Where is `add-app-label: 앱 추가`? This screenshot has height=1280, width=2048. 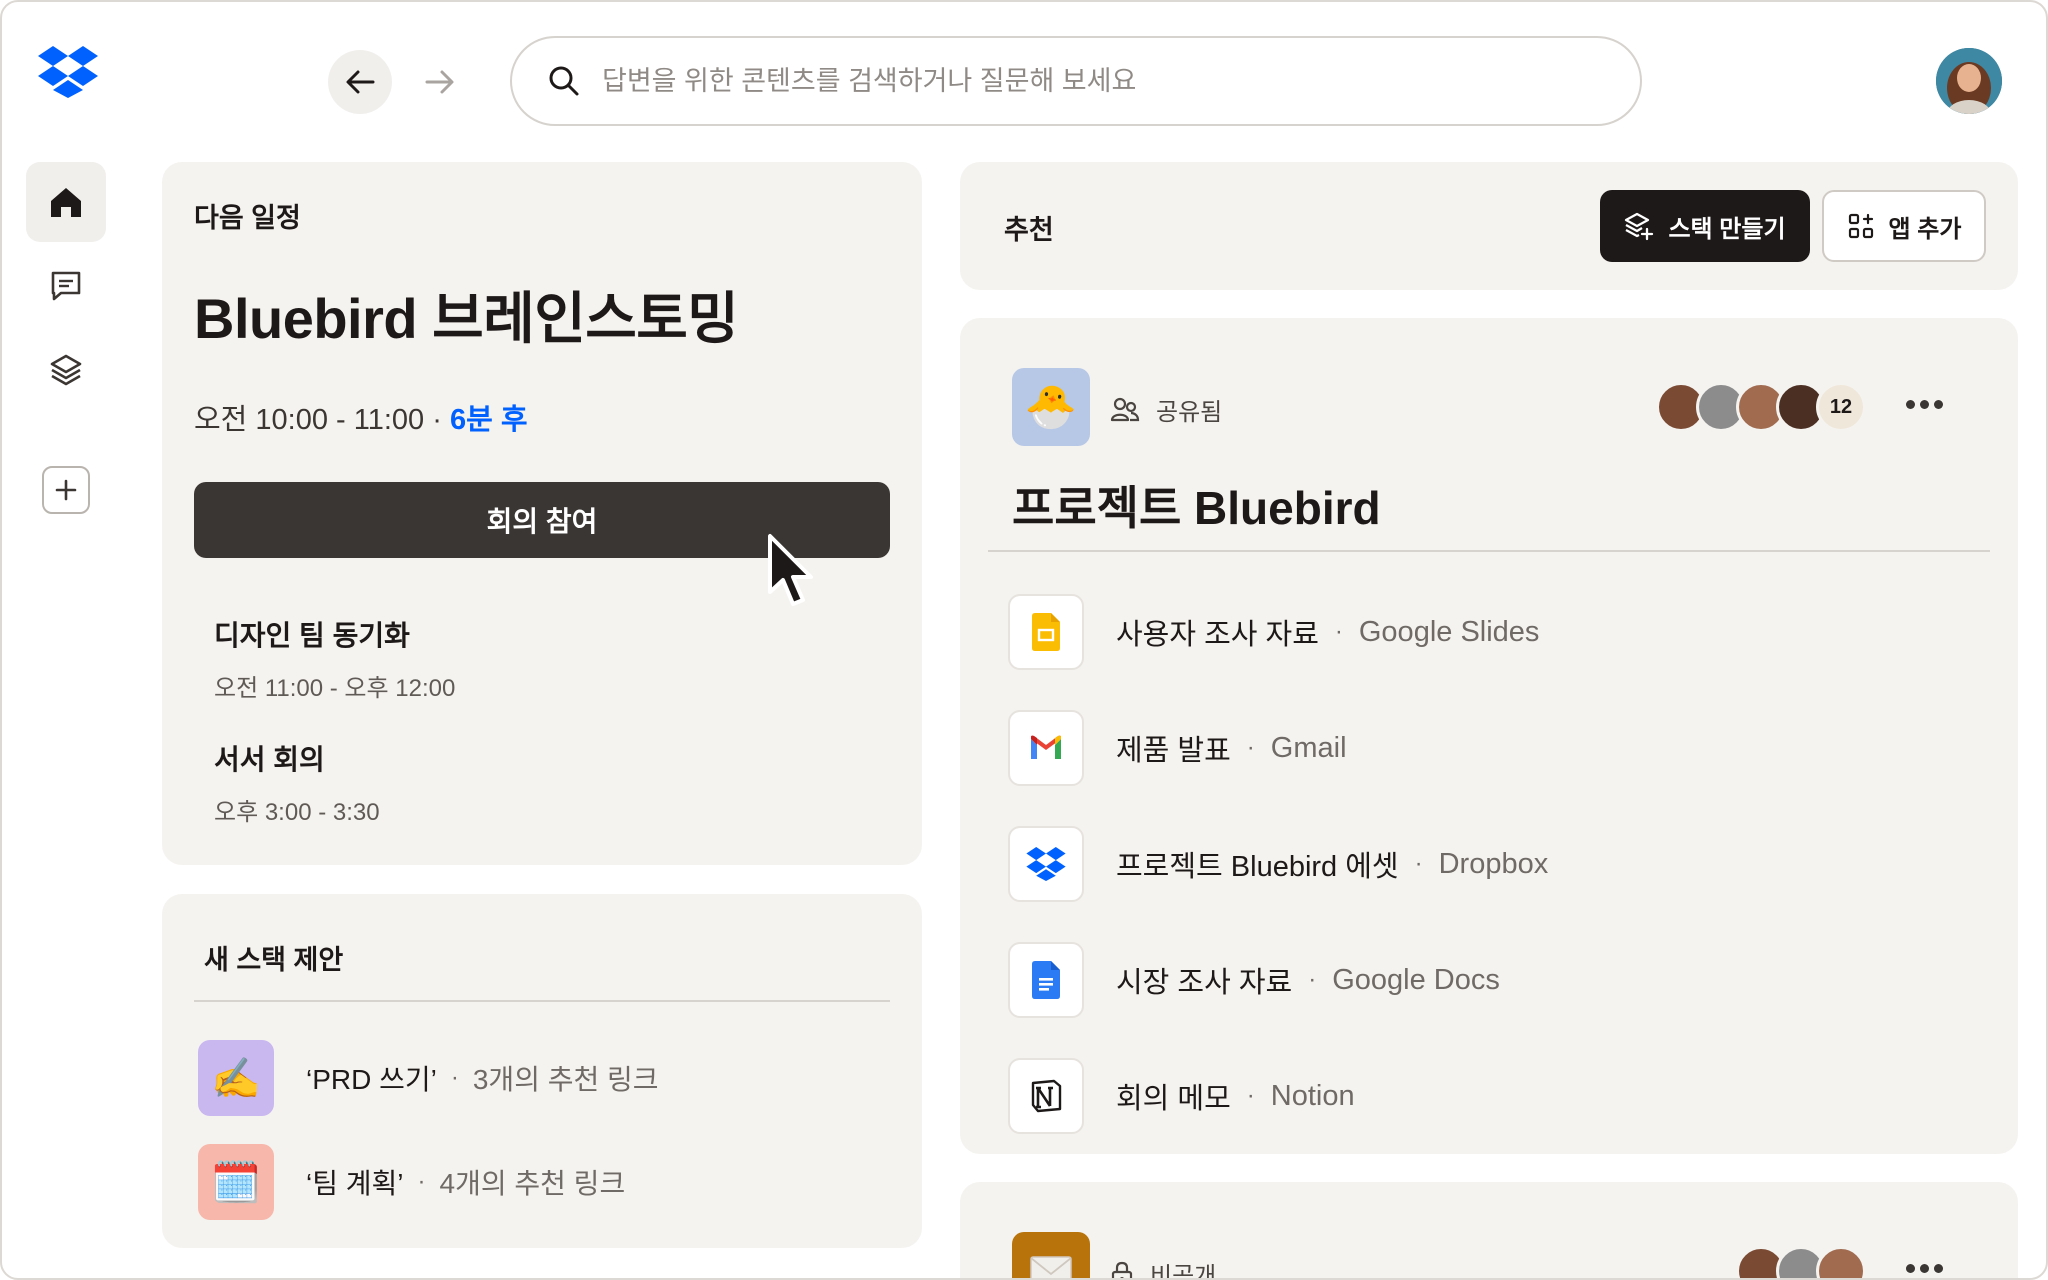
add-app-label: 앱 추가 is located at coordinates (1925, 229).